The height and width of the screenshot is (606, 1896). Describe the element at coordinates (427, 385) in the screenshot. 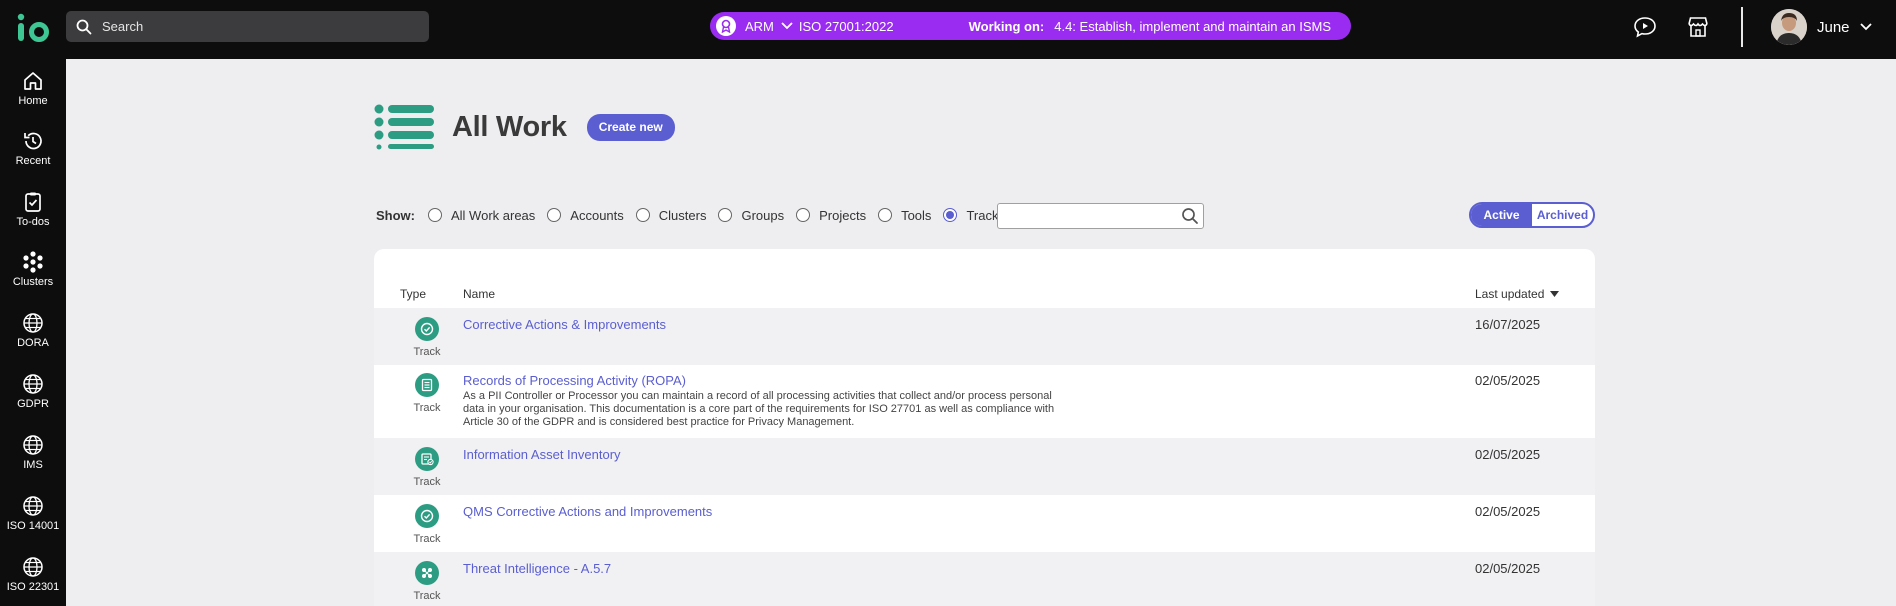

I see `document-list-icon` at that location.